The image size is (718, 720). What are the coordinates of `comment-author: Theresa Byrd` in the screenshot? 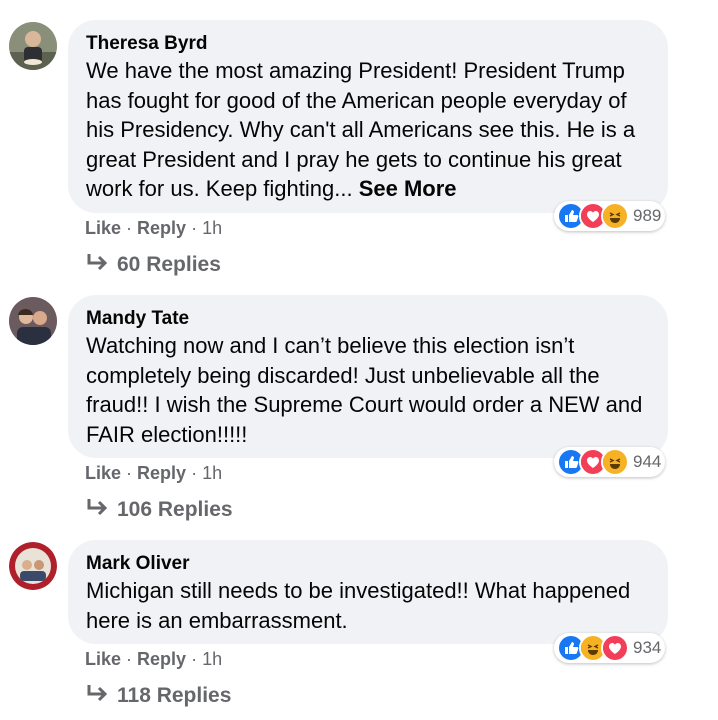 It's located at (368, 43).